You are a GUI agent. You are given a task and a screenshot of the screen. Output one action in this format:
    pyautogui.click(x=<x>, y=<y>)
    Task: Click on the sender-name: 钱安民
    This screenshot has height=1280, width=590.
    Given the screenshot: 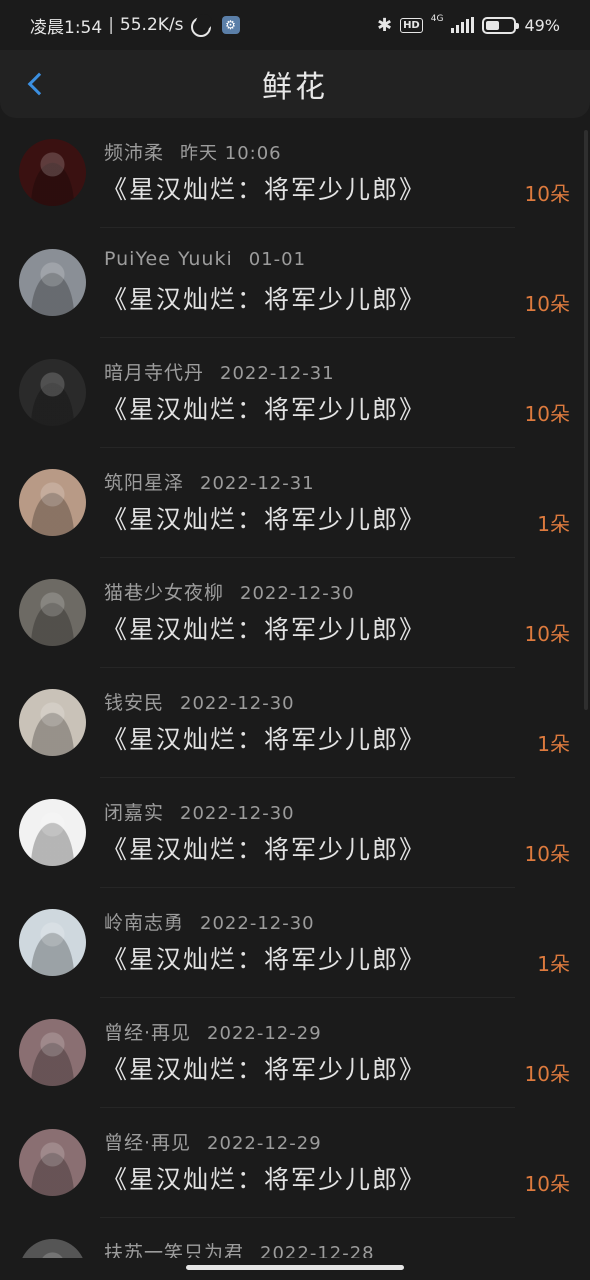 What is the action you would take?
    pyautogui.click(x=134, y=703)
    